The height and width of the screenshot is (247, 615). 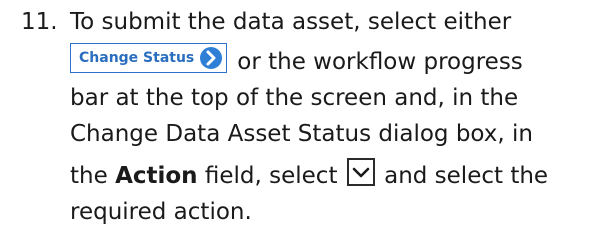 What do you see at coordinates (294, 98) in the screenshot?
I see `step-text-line-3: bar at the top of the screen and, in the` at bounding box center [294, 98].